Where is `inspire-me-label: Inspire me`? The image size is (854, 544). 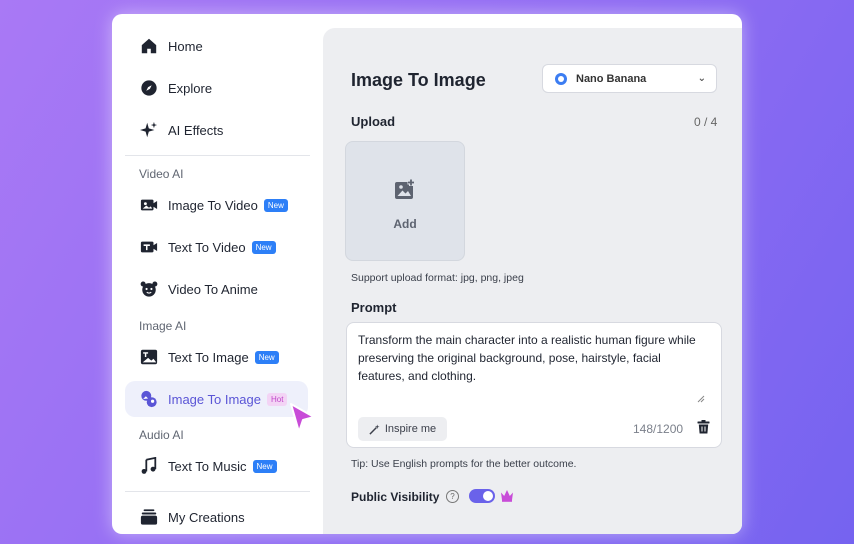
inspire-me-label: Inspire me is located at coordinates (410, 429).